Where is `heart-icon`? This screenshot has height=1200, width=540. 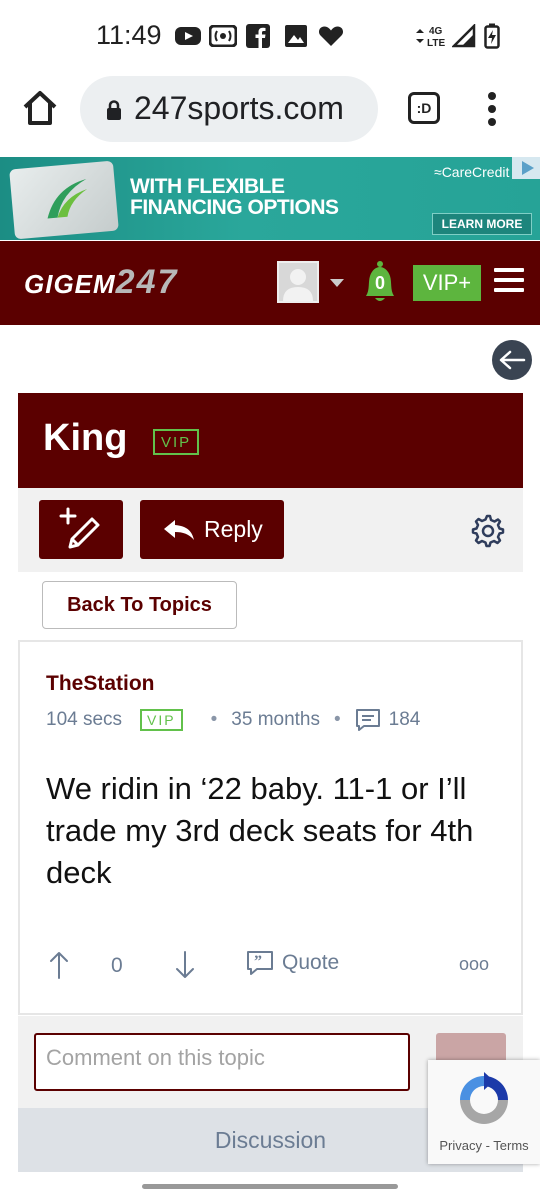 heart-icon is located at coordinates (331, 36).